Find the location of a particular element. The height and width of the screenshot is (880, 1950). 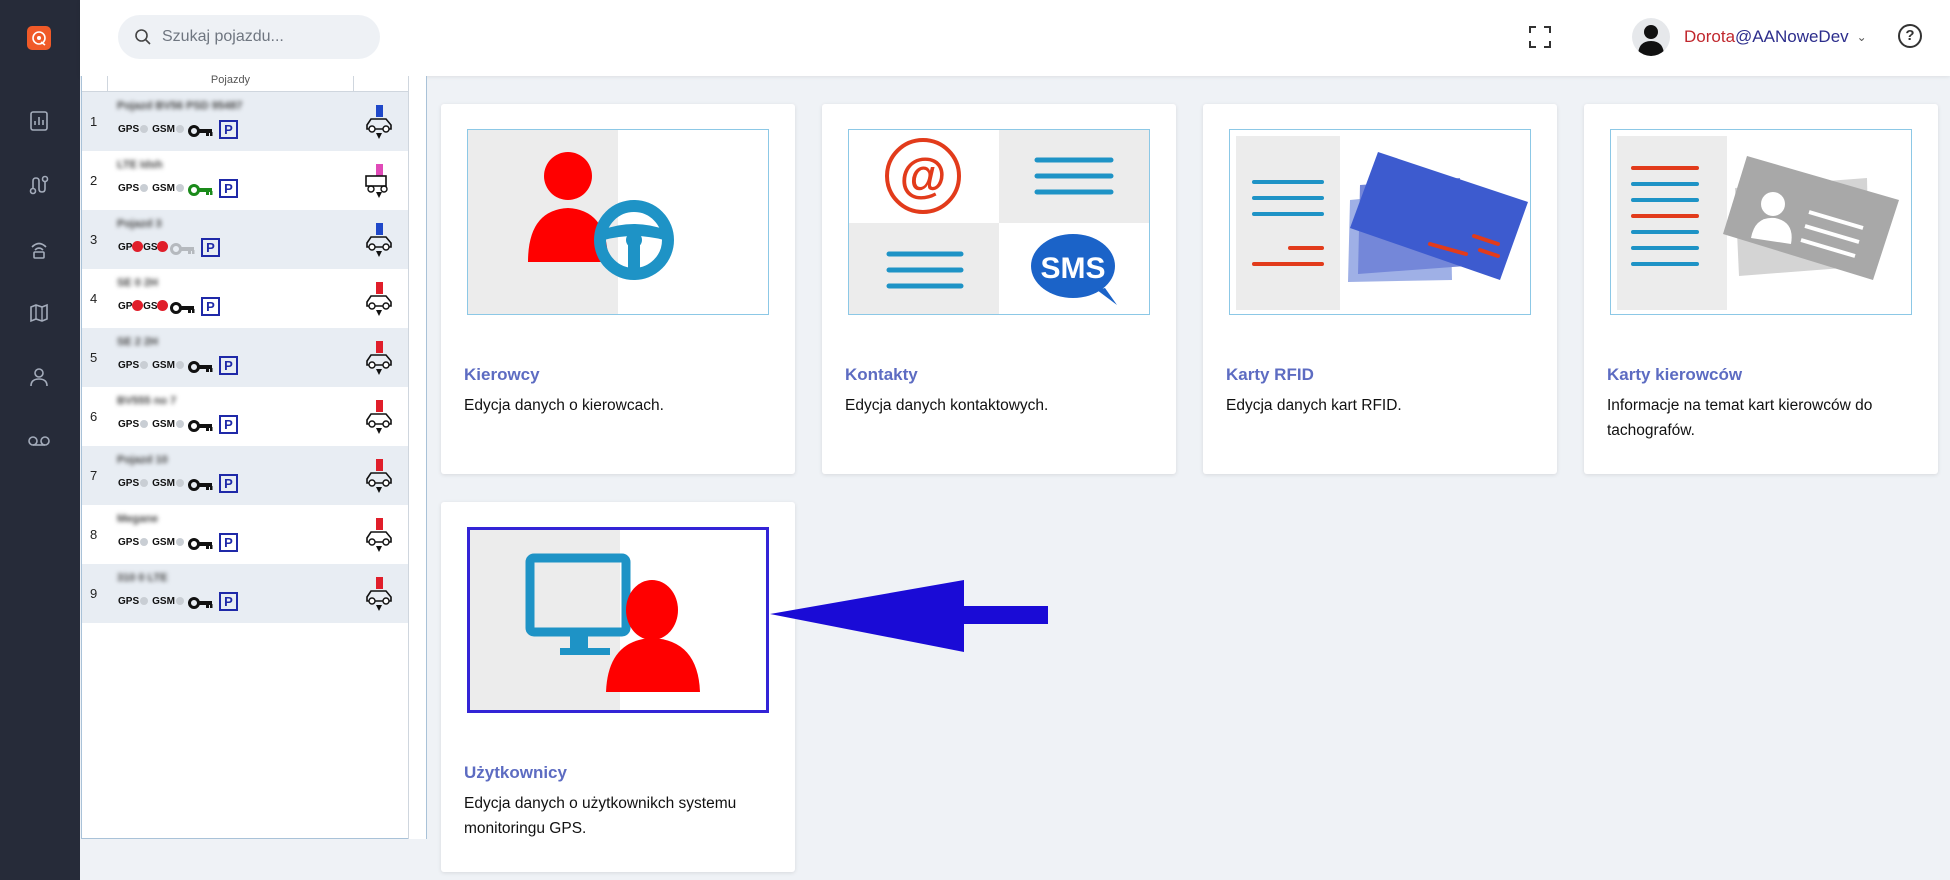

driver-cards-illustration is located at coordinates (1761, 222).